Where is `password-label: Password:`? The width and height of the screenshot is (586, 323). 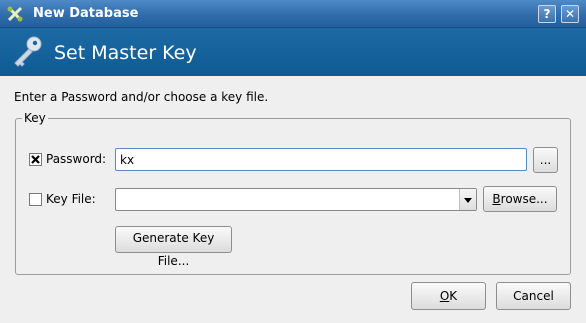
password-label: Password: is located at coordinates (76, 159).